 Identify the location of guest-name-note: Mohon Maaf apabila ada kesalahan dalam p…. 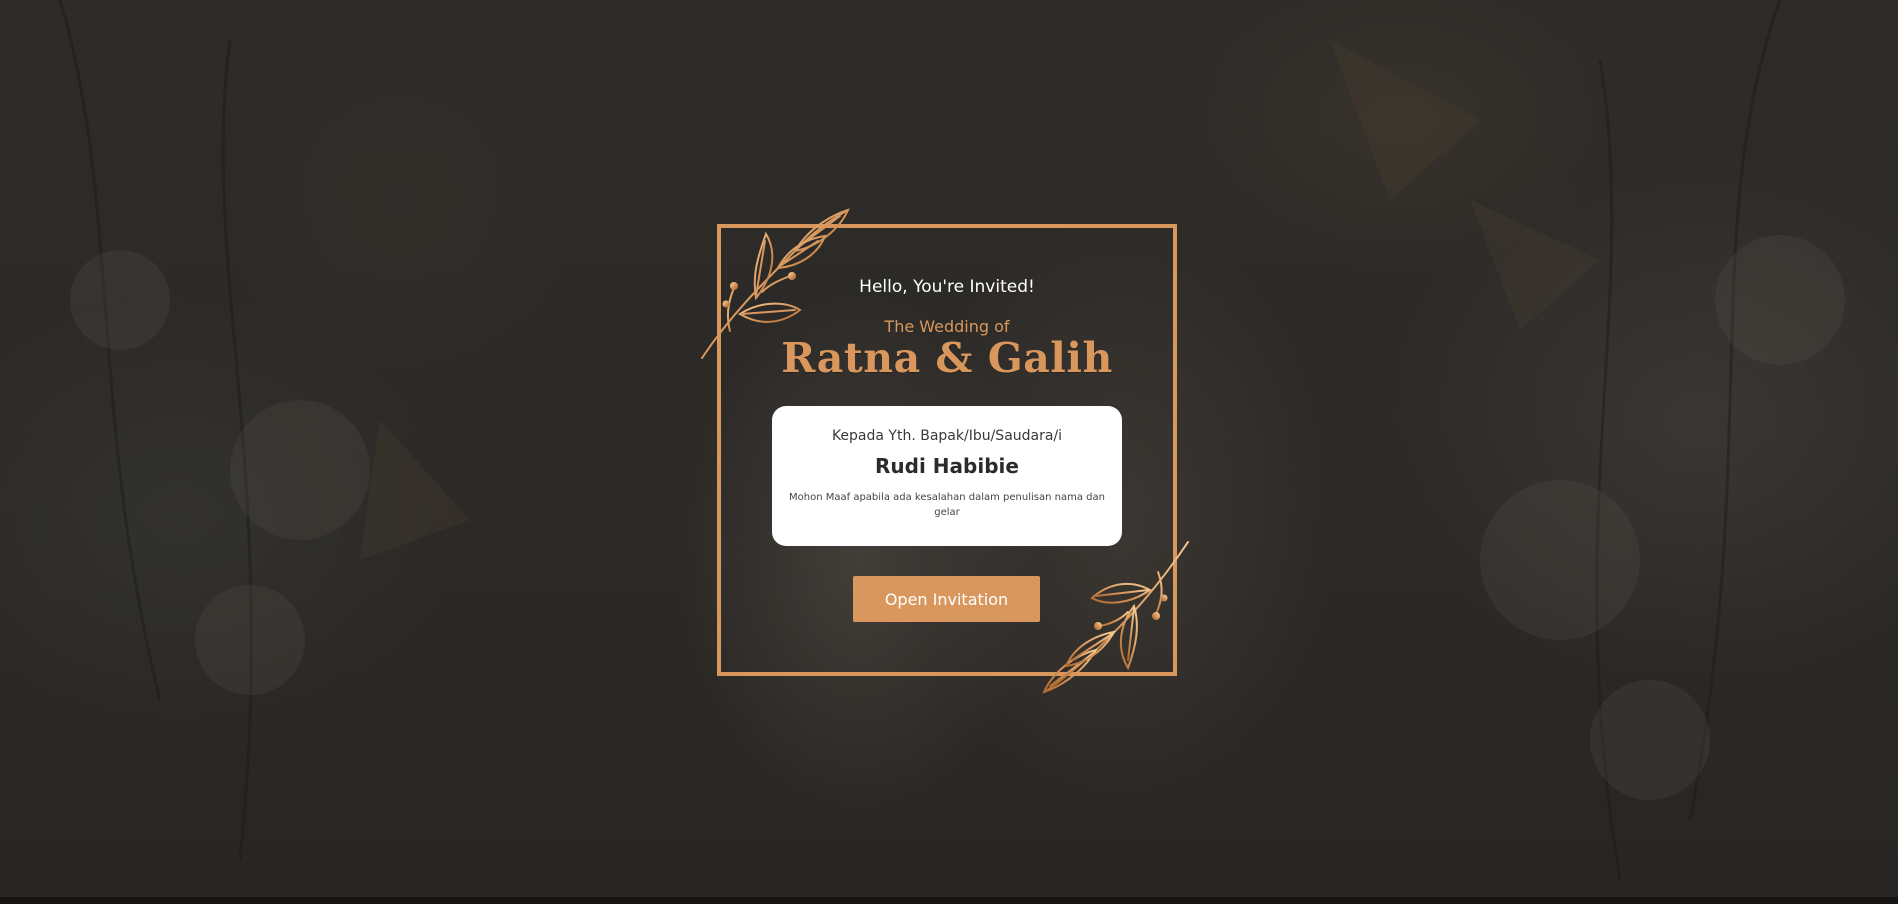
(947, 505).